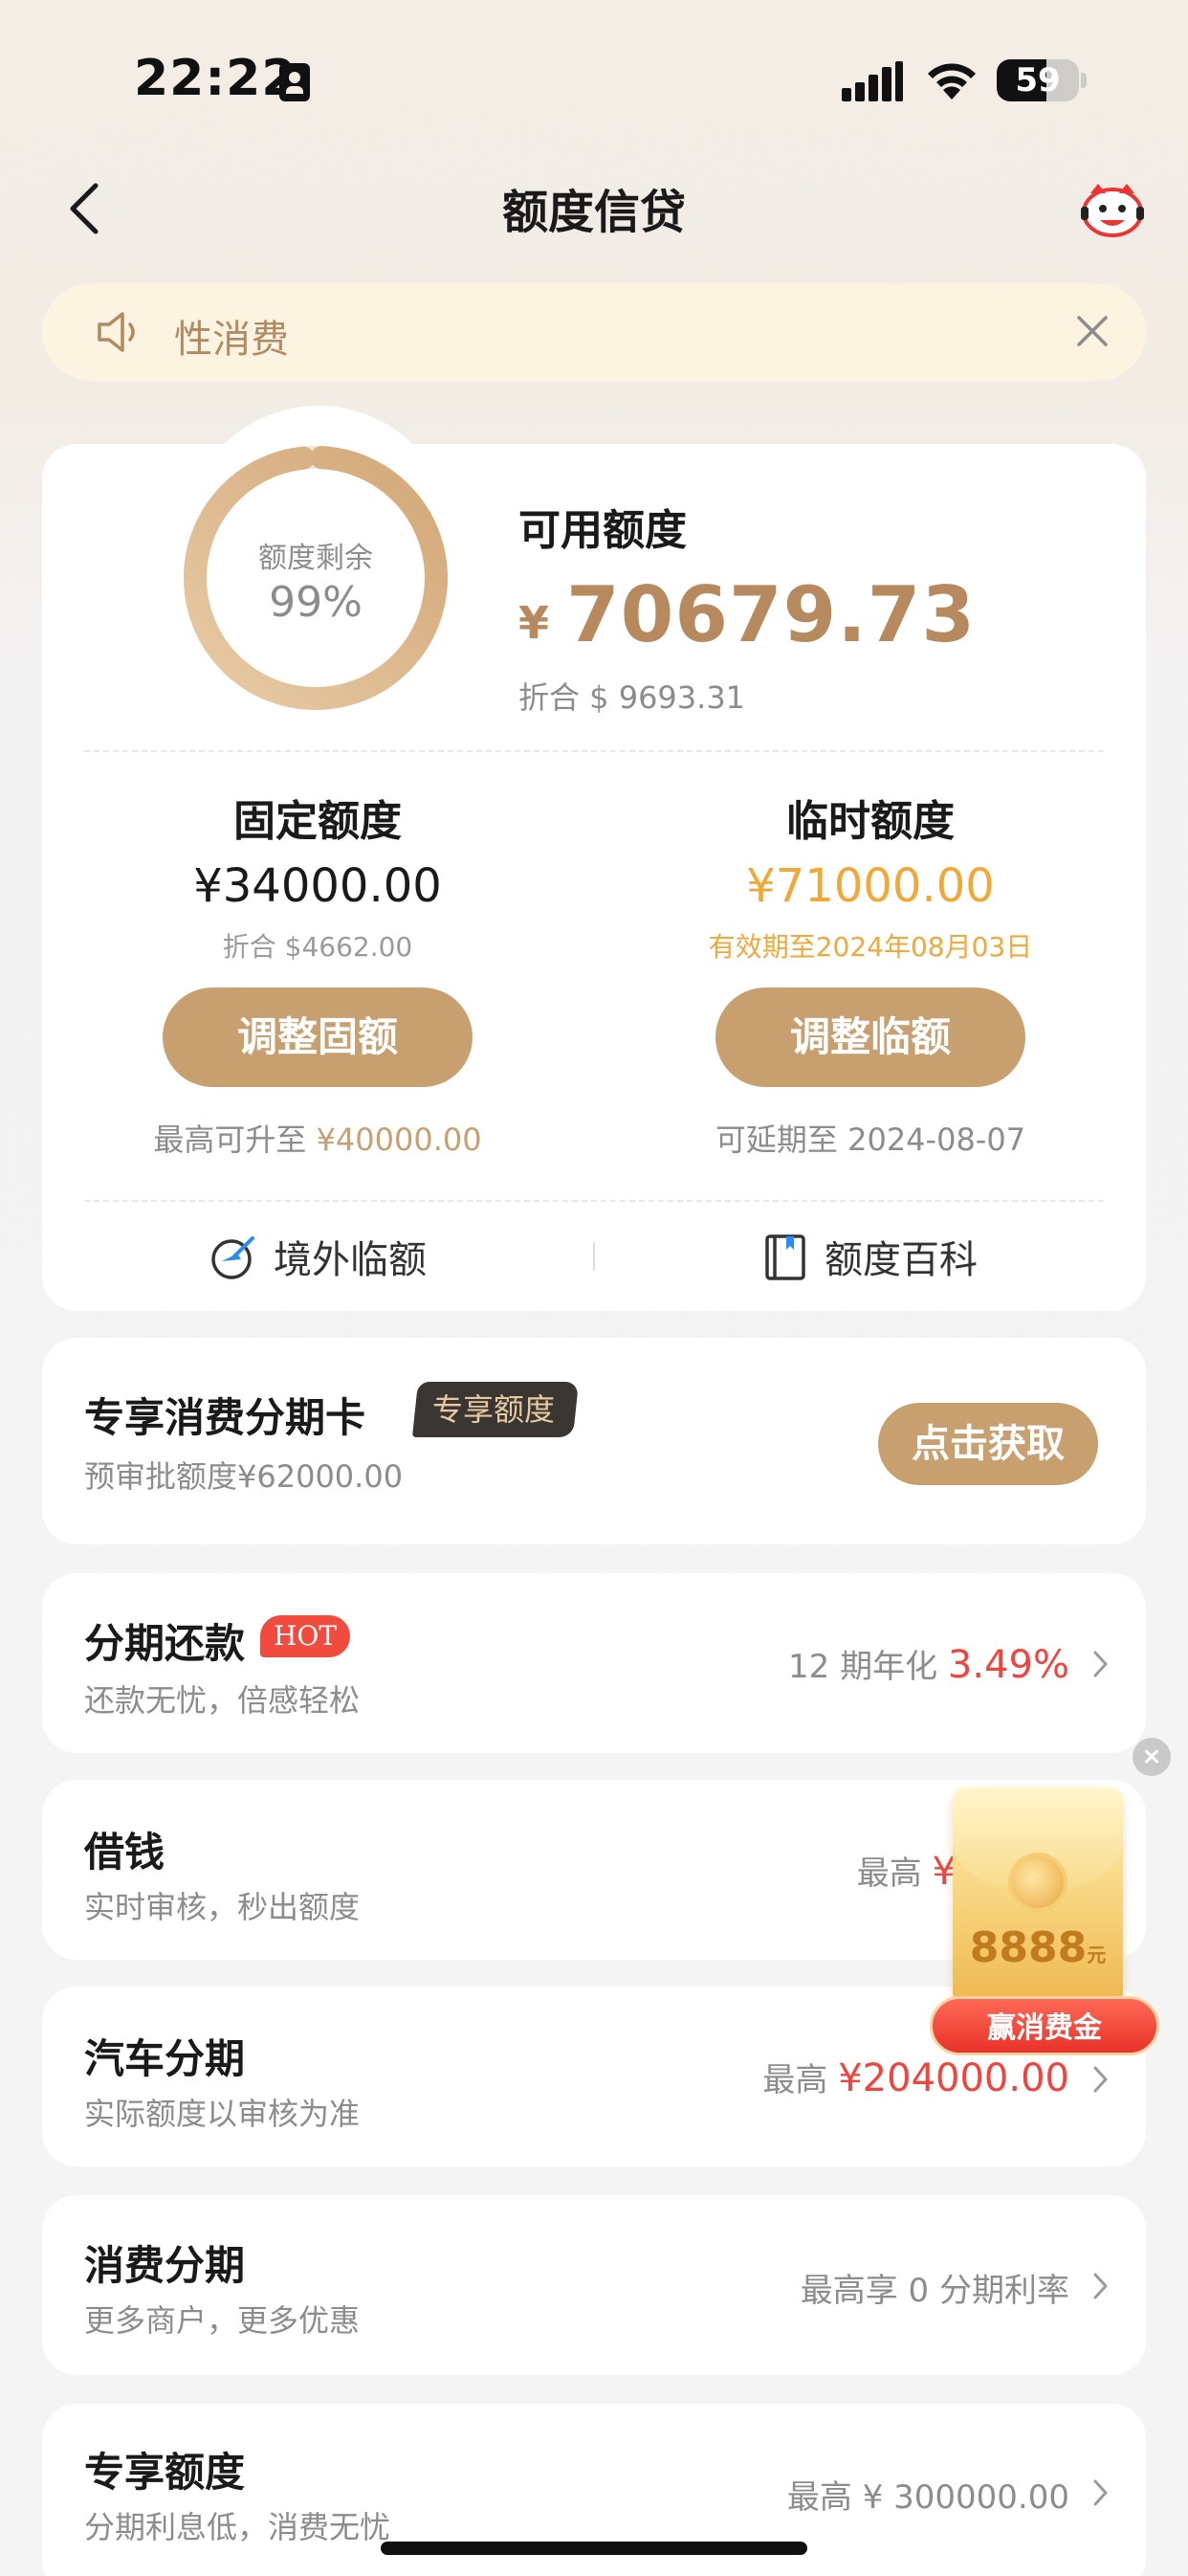 The image size is (1188, 2576). I want to click on exclusive-card-title: 专享消费分期卡, so click(225, 1417).